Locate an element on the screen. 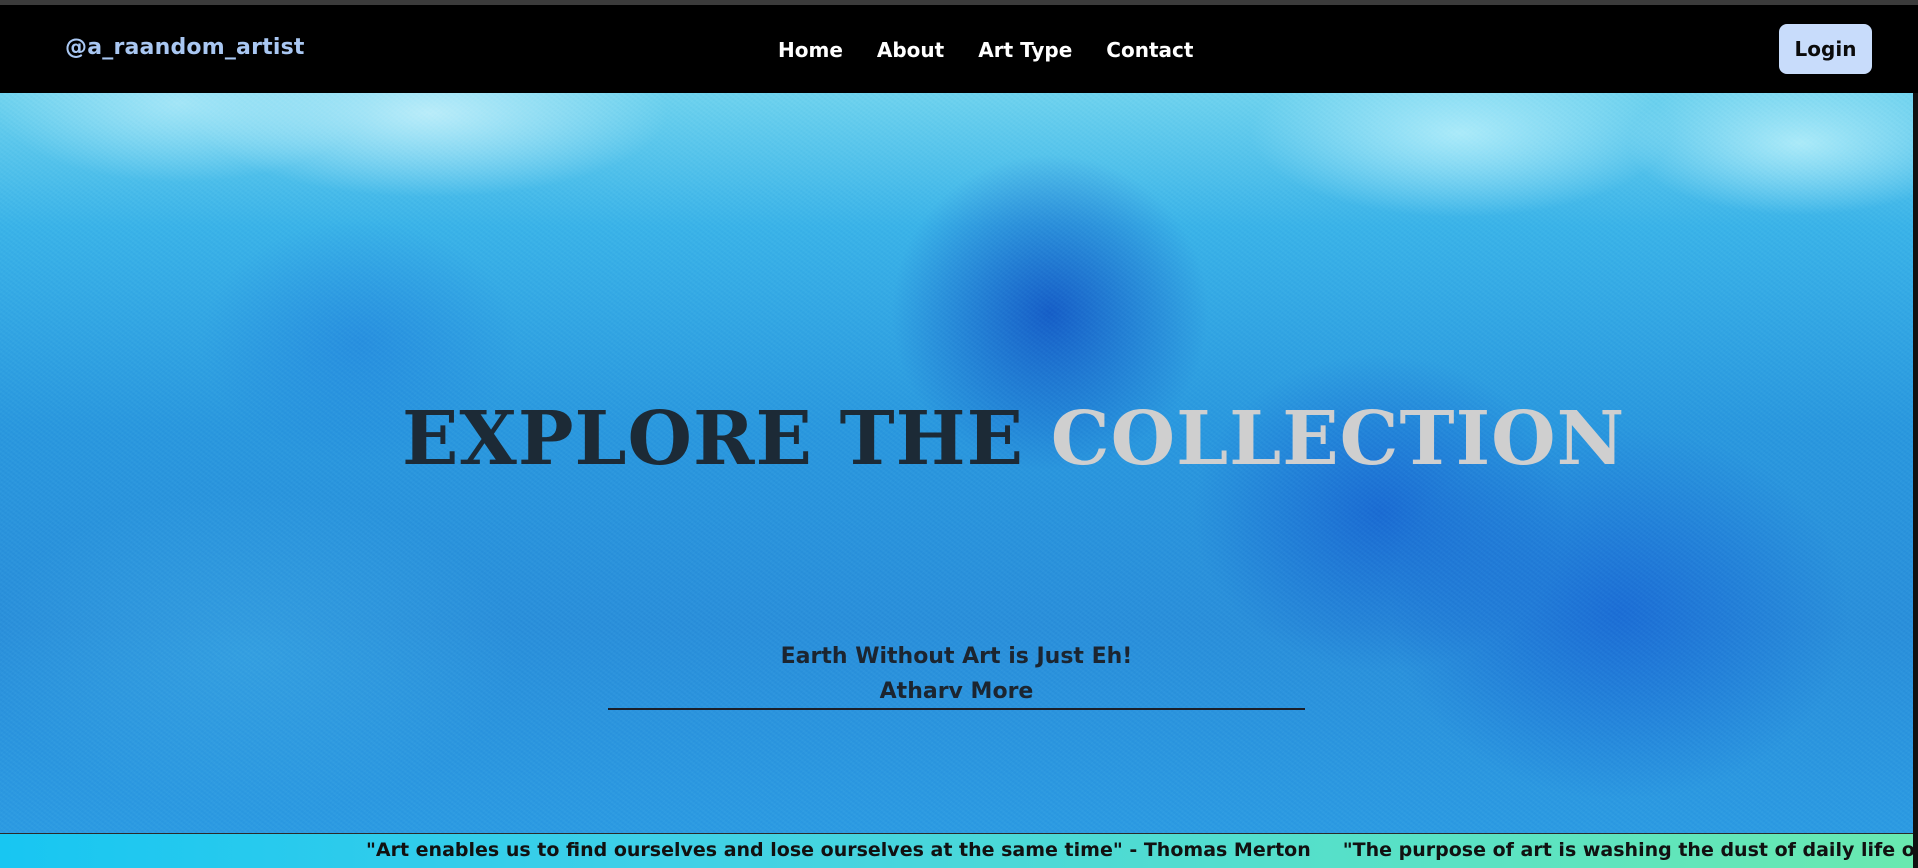  brand-logo-text: @a_raandom_artist is located at coordinates (185, 47).